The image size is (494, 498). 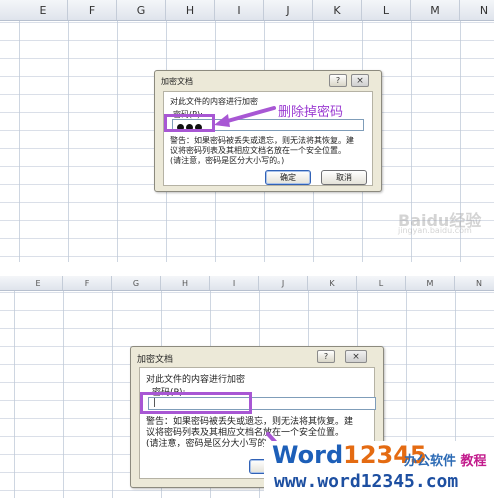 What do you see at coordinates (366, 481) in the screenshot?
I see `logo-url: www.word12345.com` at bounding box center [366, 481].